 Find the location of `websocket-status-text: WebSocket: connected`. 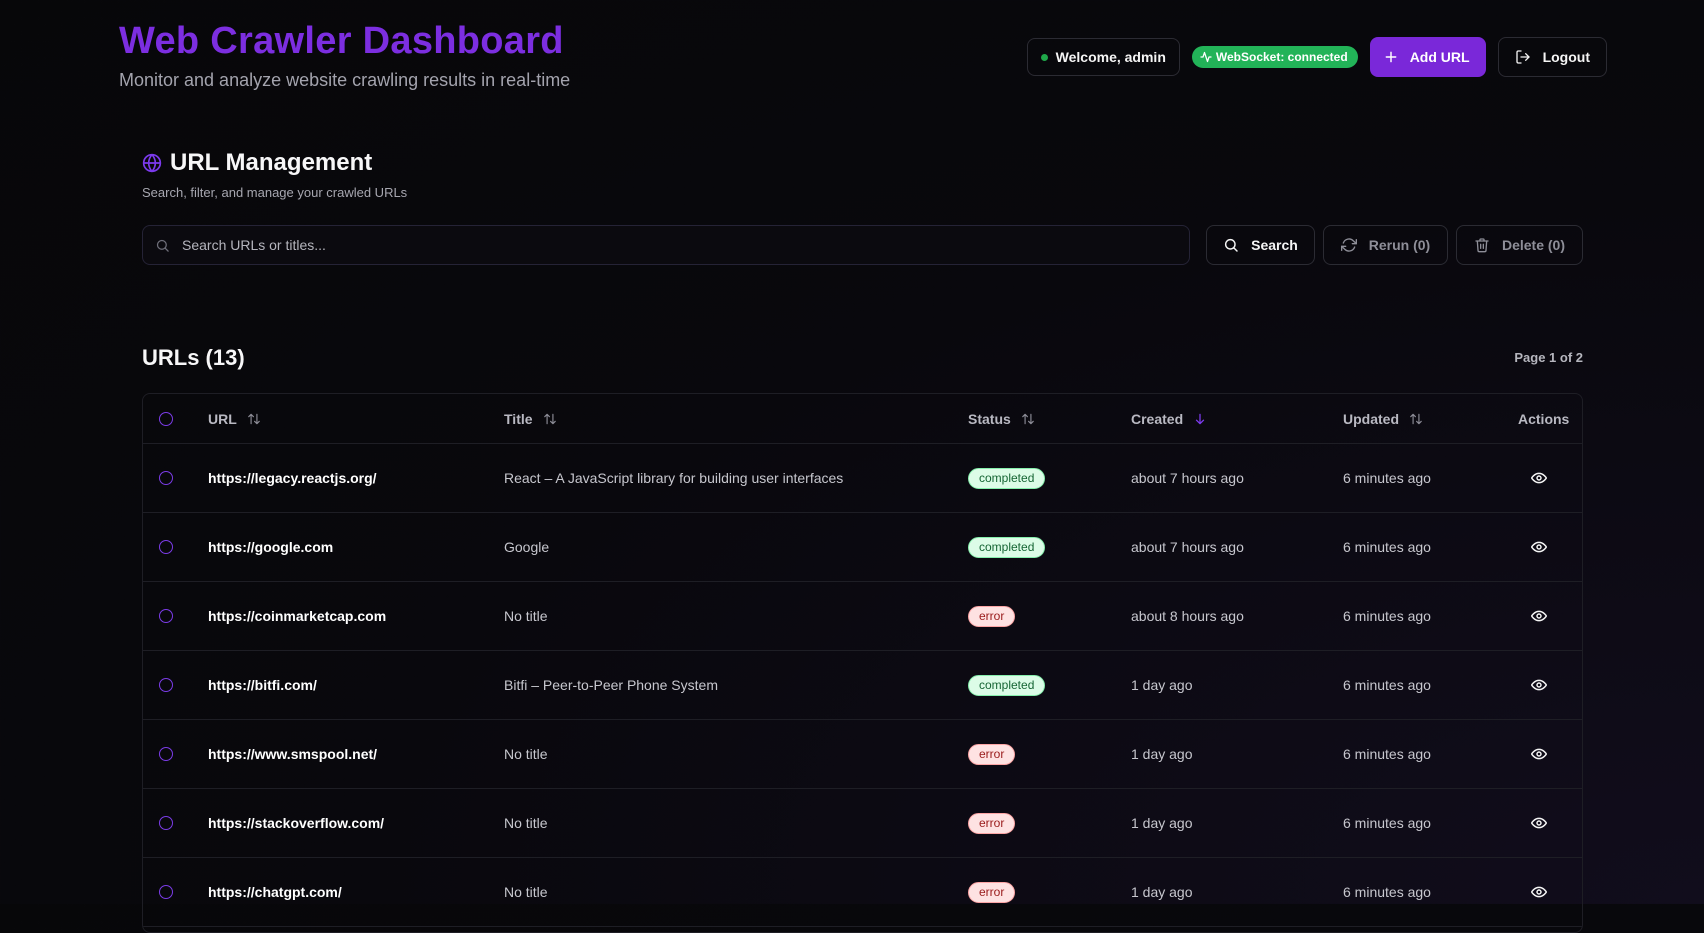

websocket-status-text: WebSocket: connected is located at coordinates (1281, 57).